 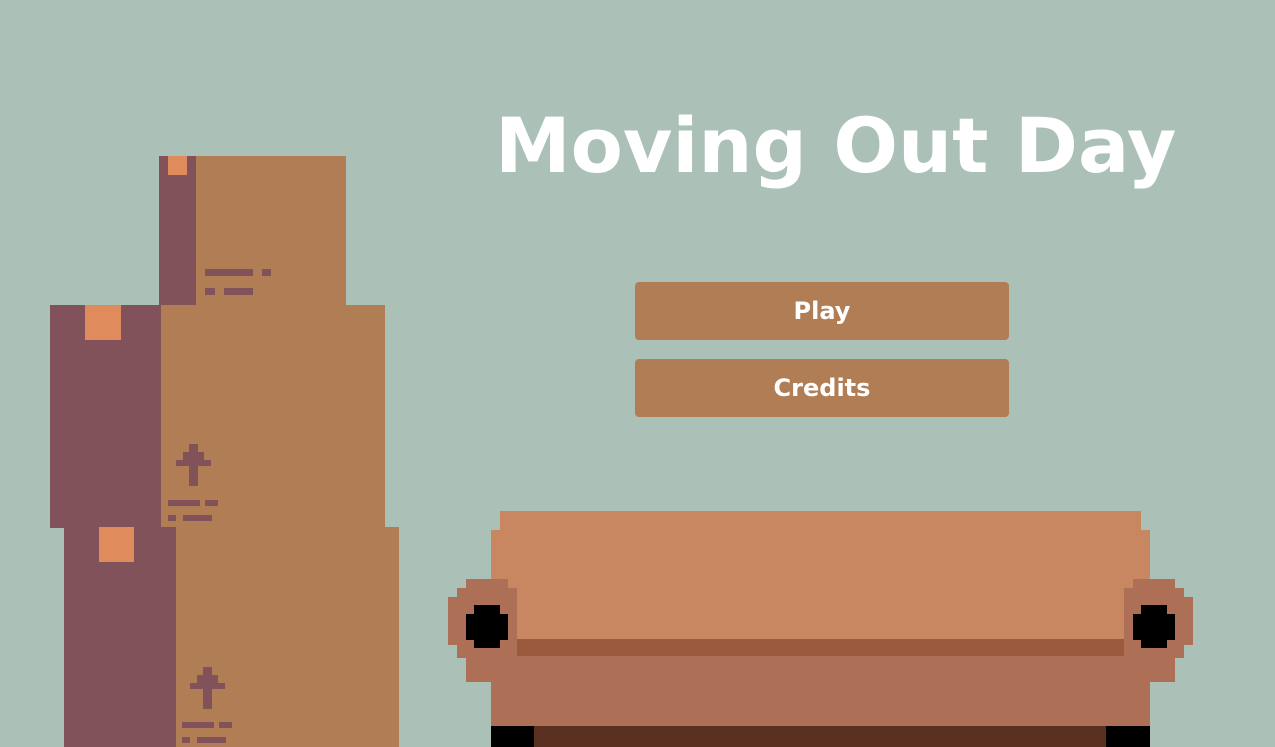 What do you see at coordinates (822, 311) in the screenshot?
I see `play-button: Play` at bounding box center [822, 311].